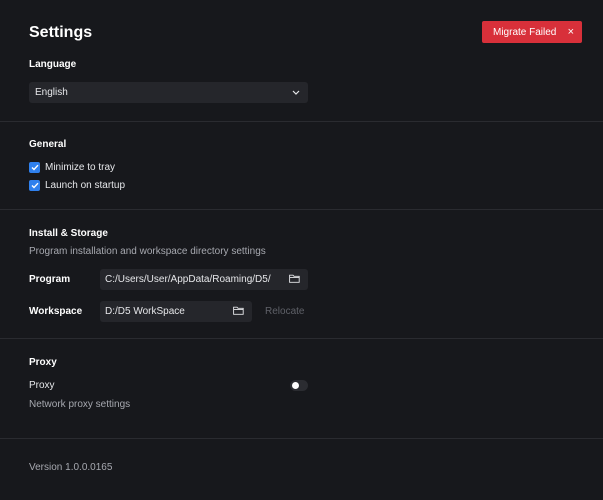 This screenshot has width=603, height=500. Describe the element at coordinates (71, 467) in the screenshot. I see `version-text: Version 1.0.0.0165` at that location.